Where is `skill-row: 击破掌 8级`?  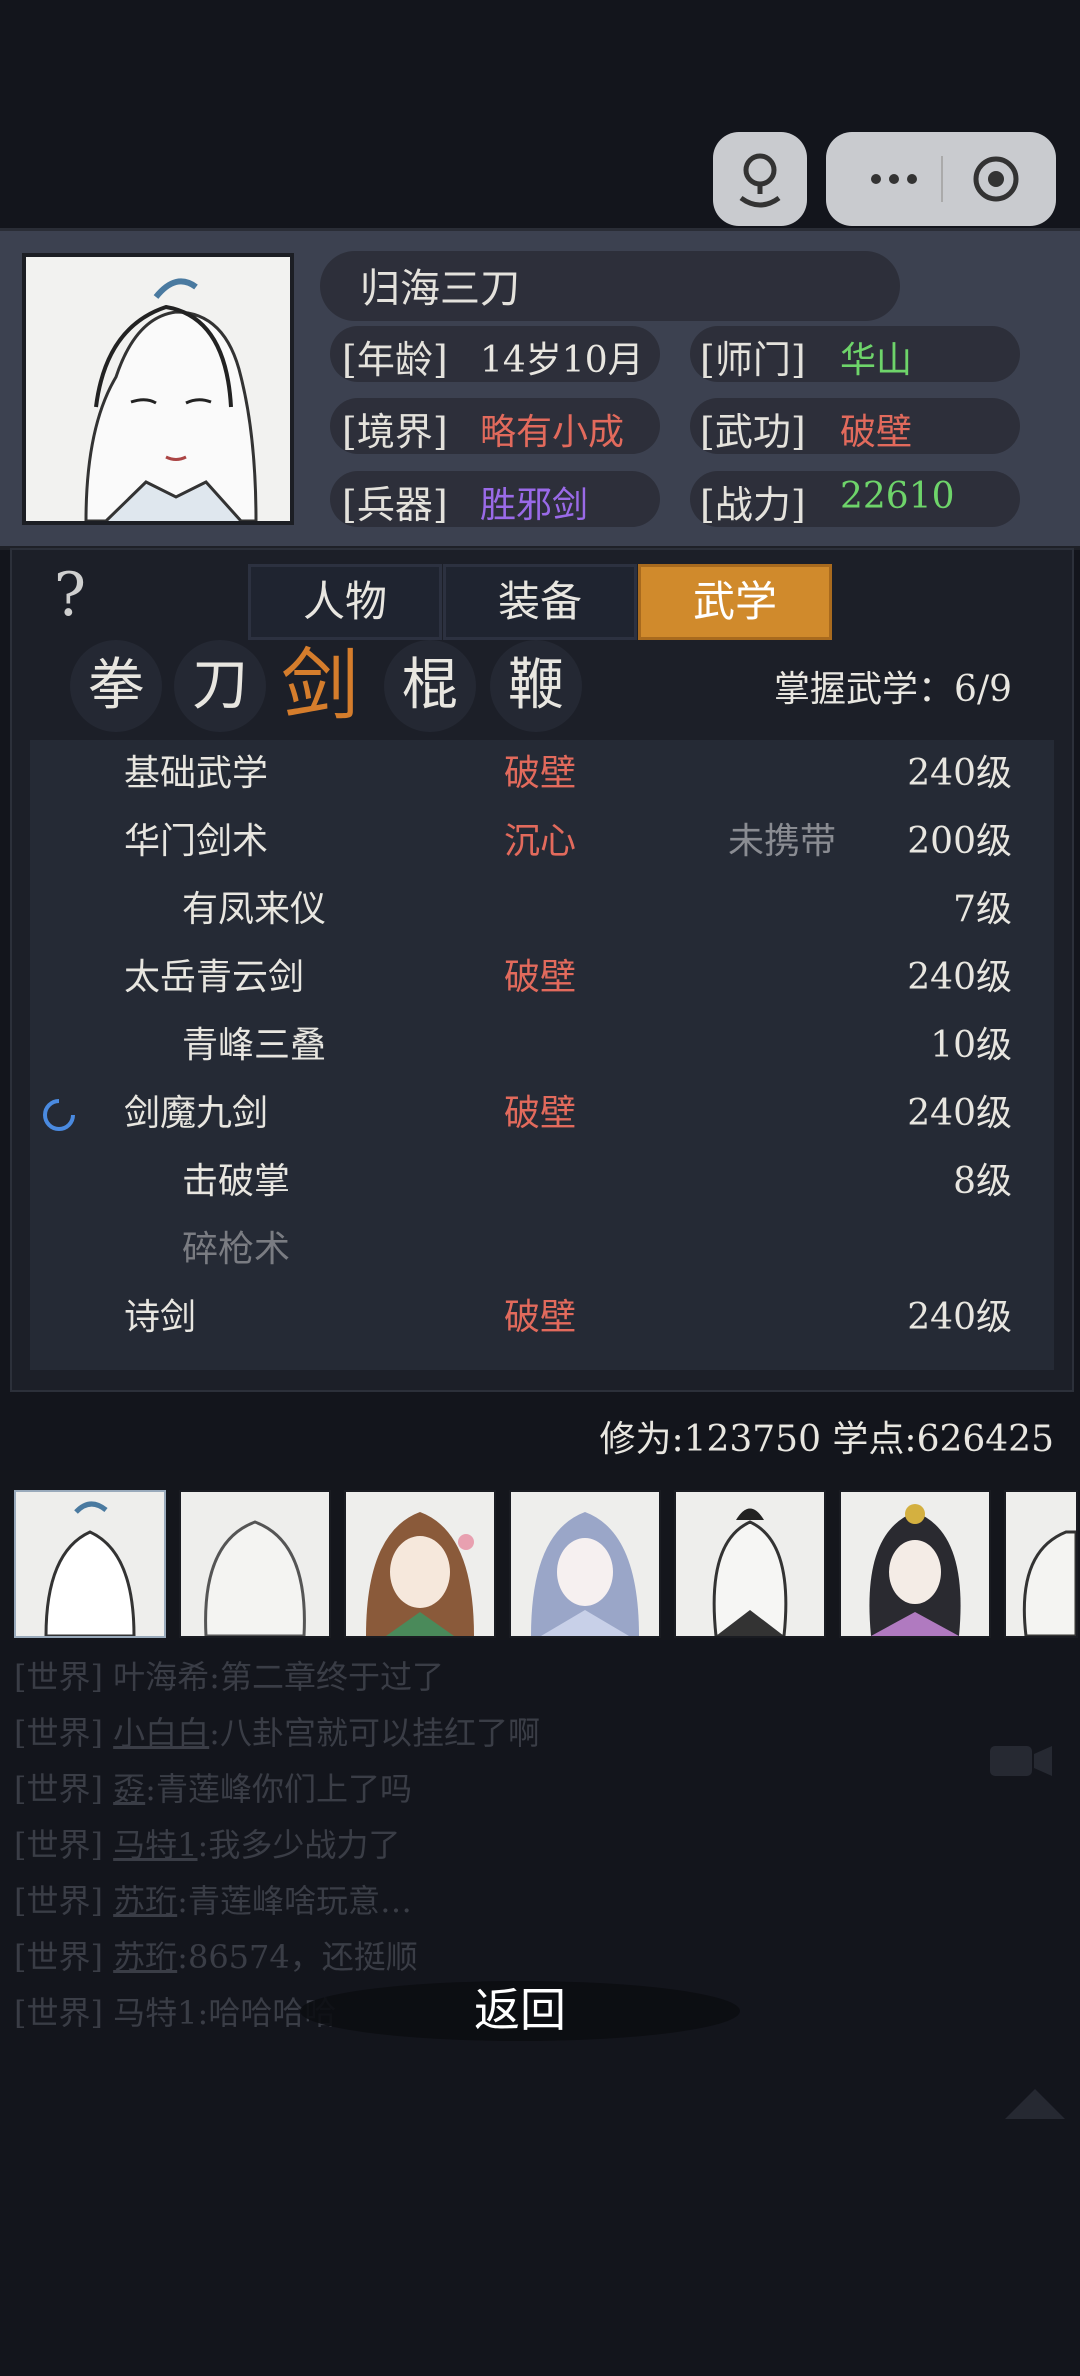 skill-row: 击破掌 8级 is located at coordinates (542, 1182).